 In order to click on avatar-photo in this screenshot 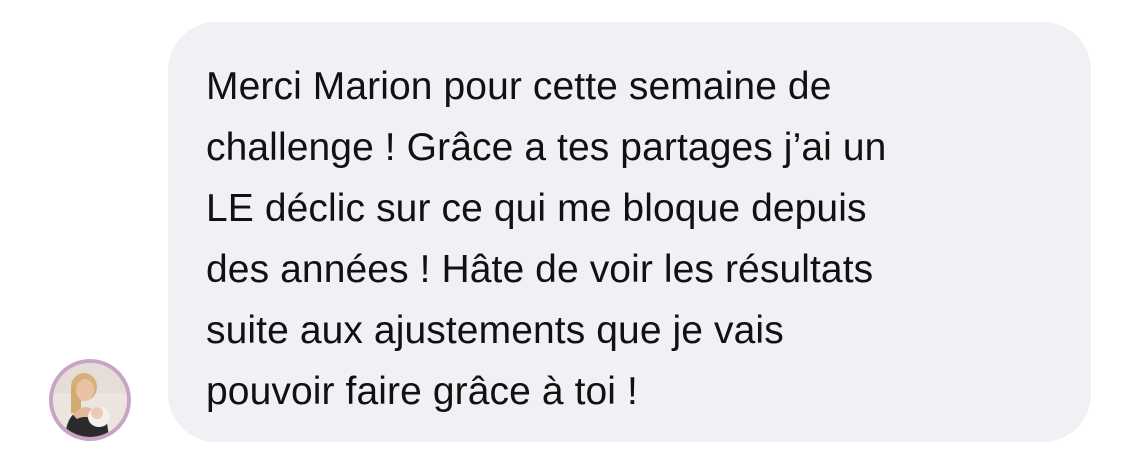, I will do `click(90, 400)`.